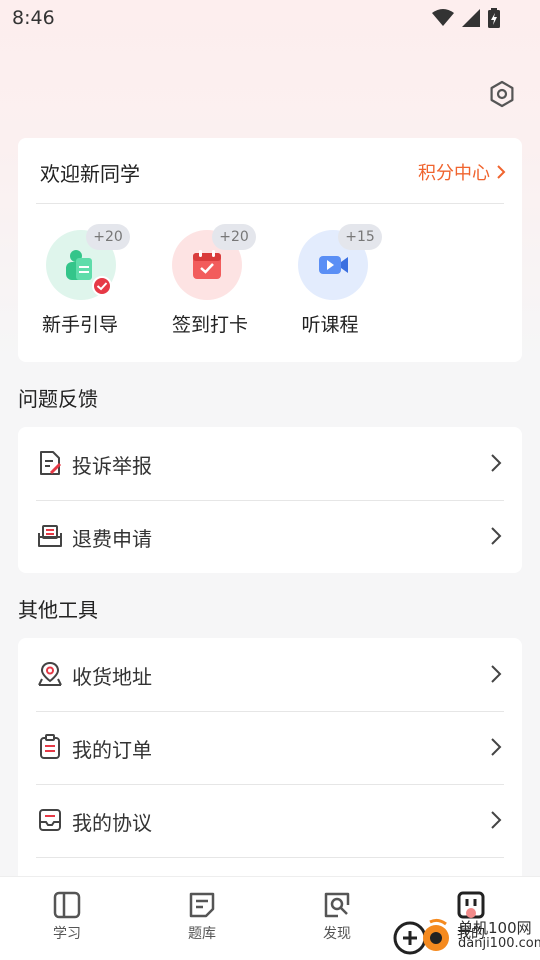 This screenshot has width=540, height=960. Describe the element at coordinates (112, 677) in the screenshot. I see `list-item-label: 收货地址` at that location.